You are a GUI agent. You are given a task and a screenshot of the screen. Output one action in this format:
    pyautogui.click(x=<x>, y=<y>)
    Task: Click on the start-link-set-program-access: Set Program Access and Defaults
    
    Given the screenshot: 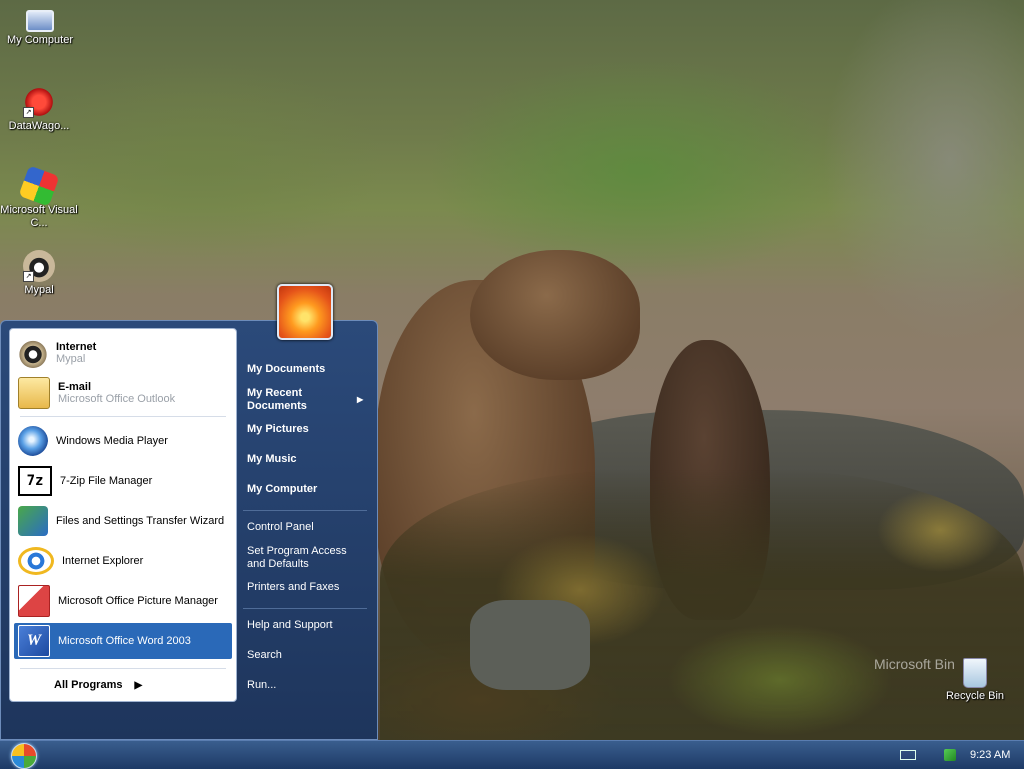 What is the action you would take?
    pyautogui.click(x=307, y=558)
    